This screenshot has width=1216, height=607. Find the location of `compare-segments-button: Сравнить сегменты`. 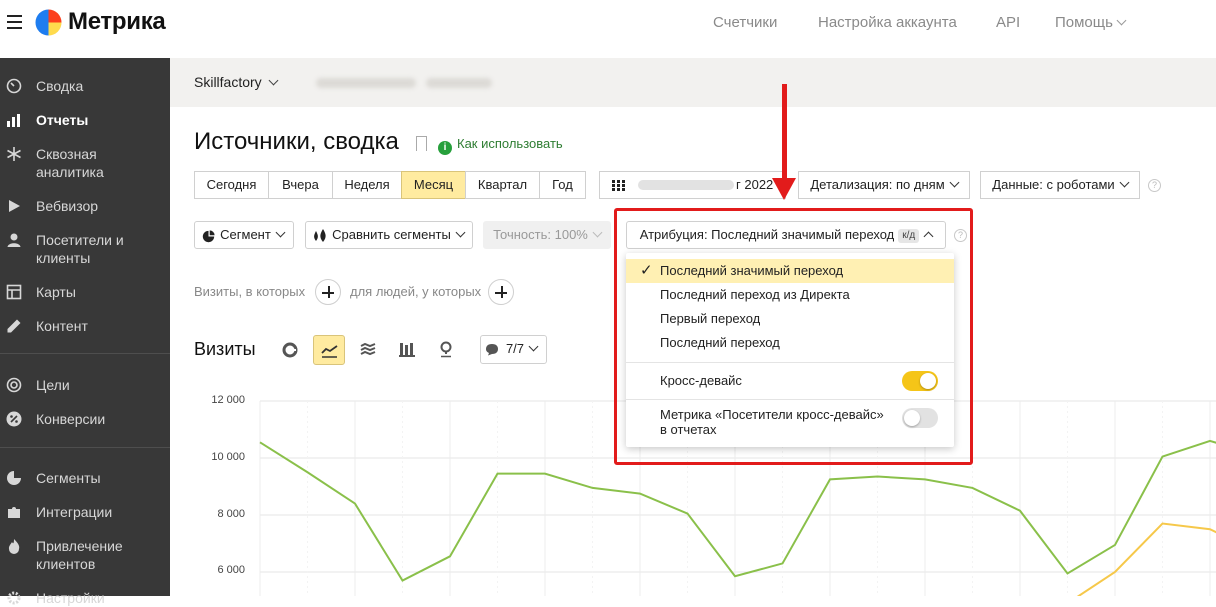

compare-segments-button: Сравнить сегменты is located at coordinates (389, 235).